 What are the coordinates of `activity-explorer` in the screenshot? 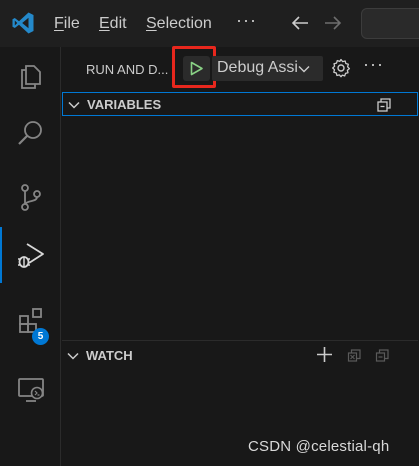 It's located at (30, 75).